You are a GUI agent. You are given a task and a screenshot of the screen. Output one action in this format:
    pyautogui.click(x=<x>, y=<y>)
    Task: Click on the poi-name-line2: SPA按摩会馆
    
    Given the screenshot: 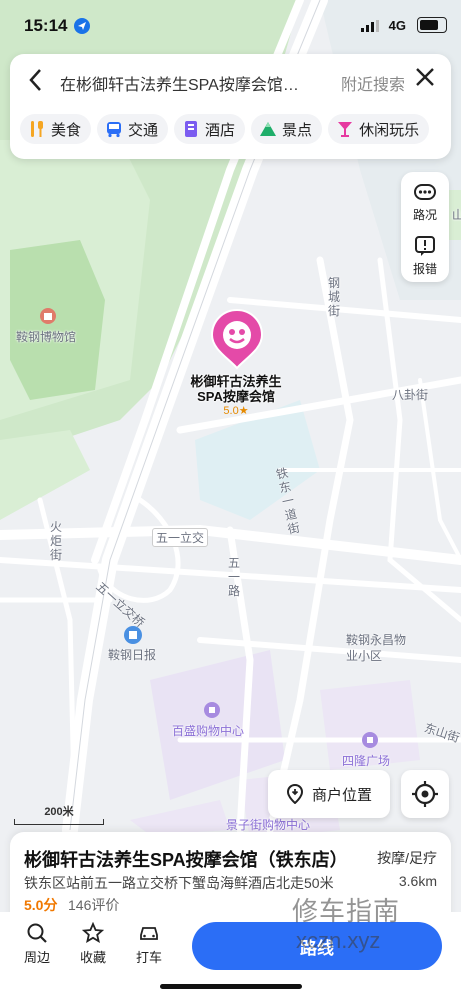 What is the action you would take?
    pyautogui.click(x=236, y=396)
    